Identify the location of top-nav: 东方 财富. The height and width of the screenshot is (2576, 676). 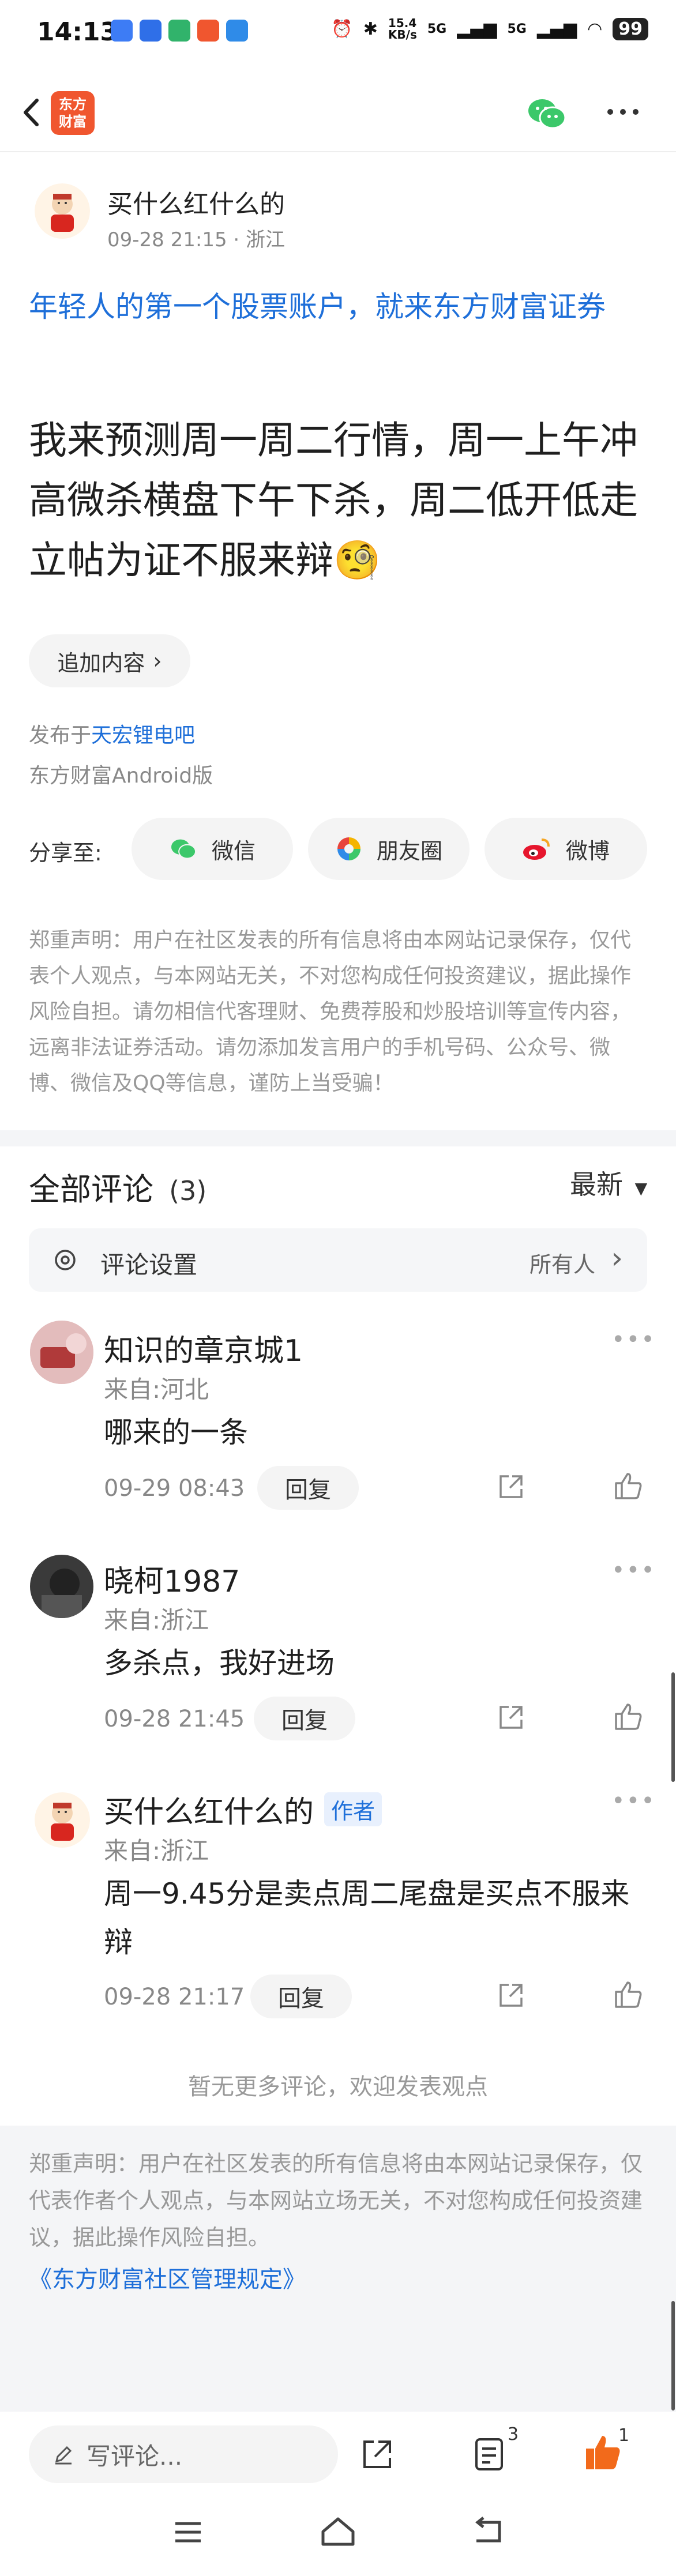
(338, 112).